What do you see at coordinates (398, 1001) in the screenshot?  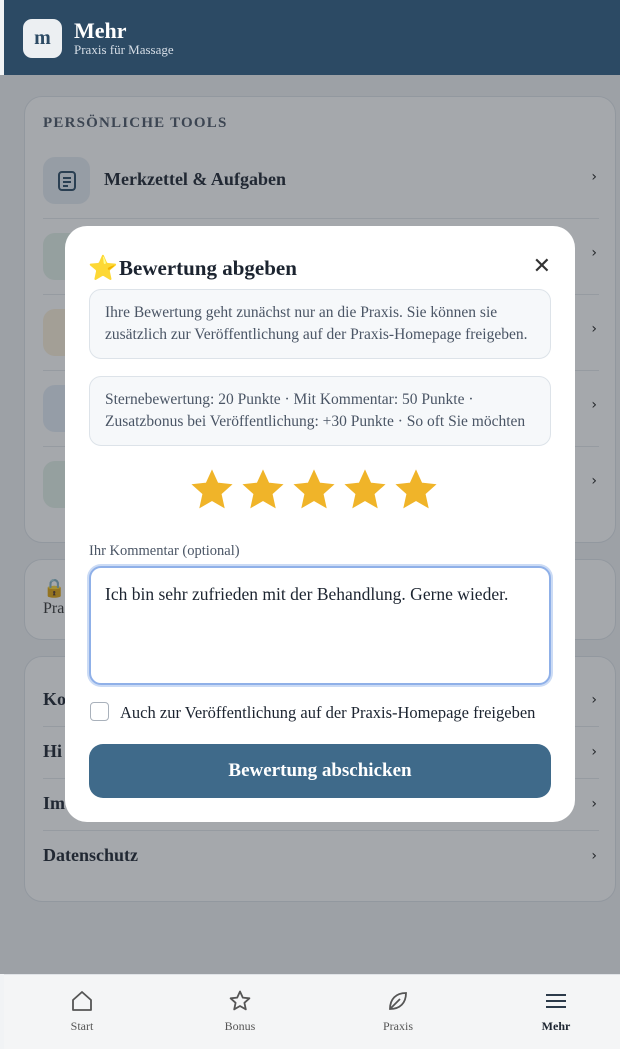 I see `leaf-icon` at bounding box center [398, 1001].